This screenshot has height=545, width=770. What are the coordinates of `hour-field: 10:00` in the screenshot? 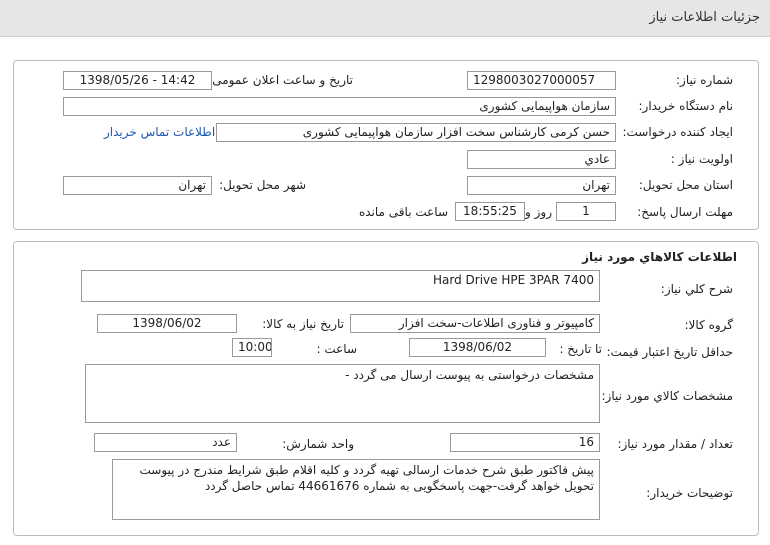 It's located at (252, 347).